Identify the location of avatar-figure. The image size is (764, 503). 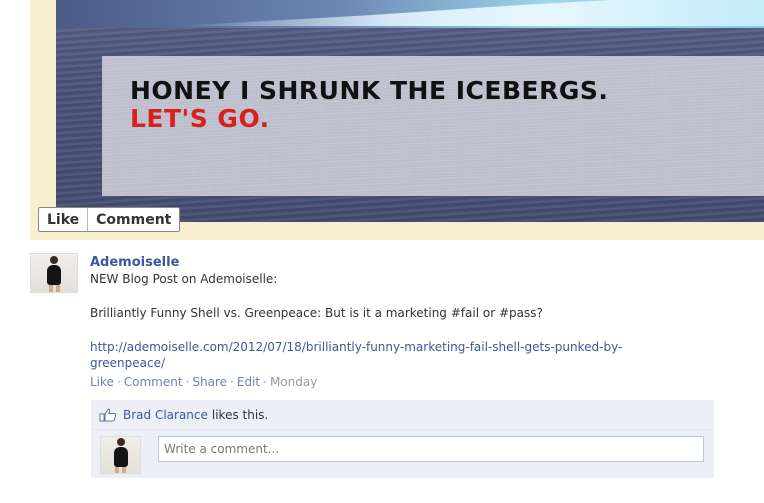
(54, 274).